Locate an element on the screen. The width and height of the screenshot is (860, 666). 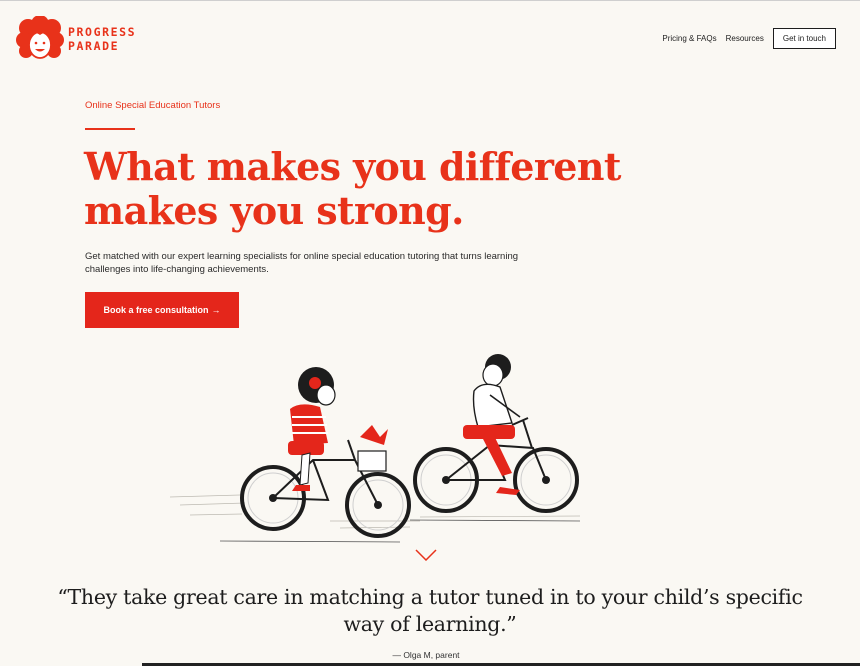
brand-line1: PROGRESS is located at coordinates (102, 32).